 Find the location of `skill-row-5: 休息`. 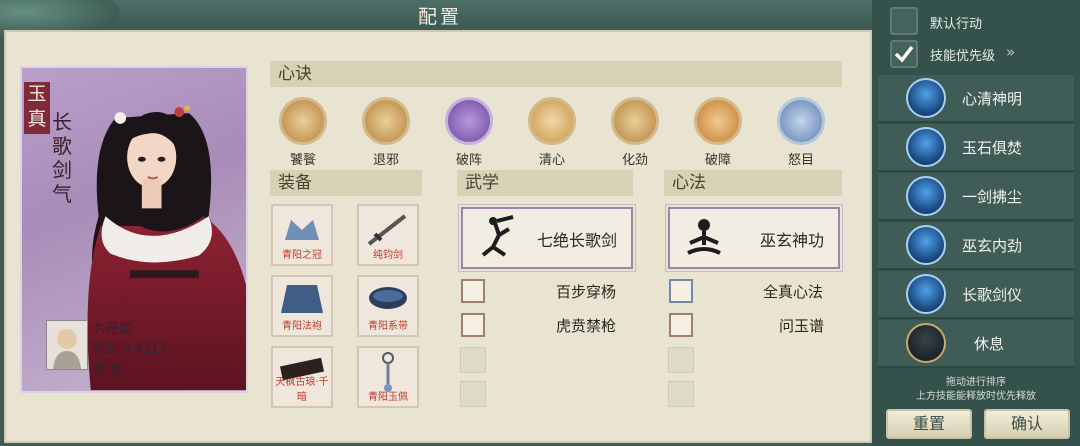

skill-row-5: 休息 is located at coordinates (976, 344).